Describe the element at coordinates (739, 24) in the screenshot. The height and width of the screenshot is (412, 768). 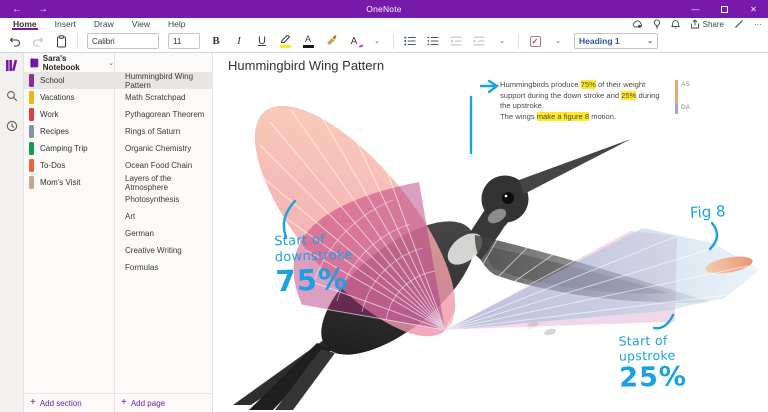
I see `pen-mode-icon` at that location.